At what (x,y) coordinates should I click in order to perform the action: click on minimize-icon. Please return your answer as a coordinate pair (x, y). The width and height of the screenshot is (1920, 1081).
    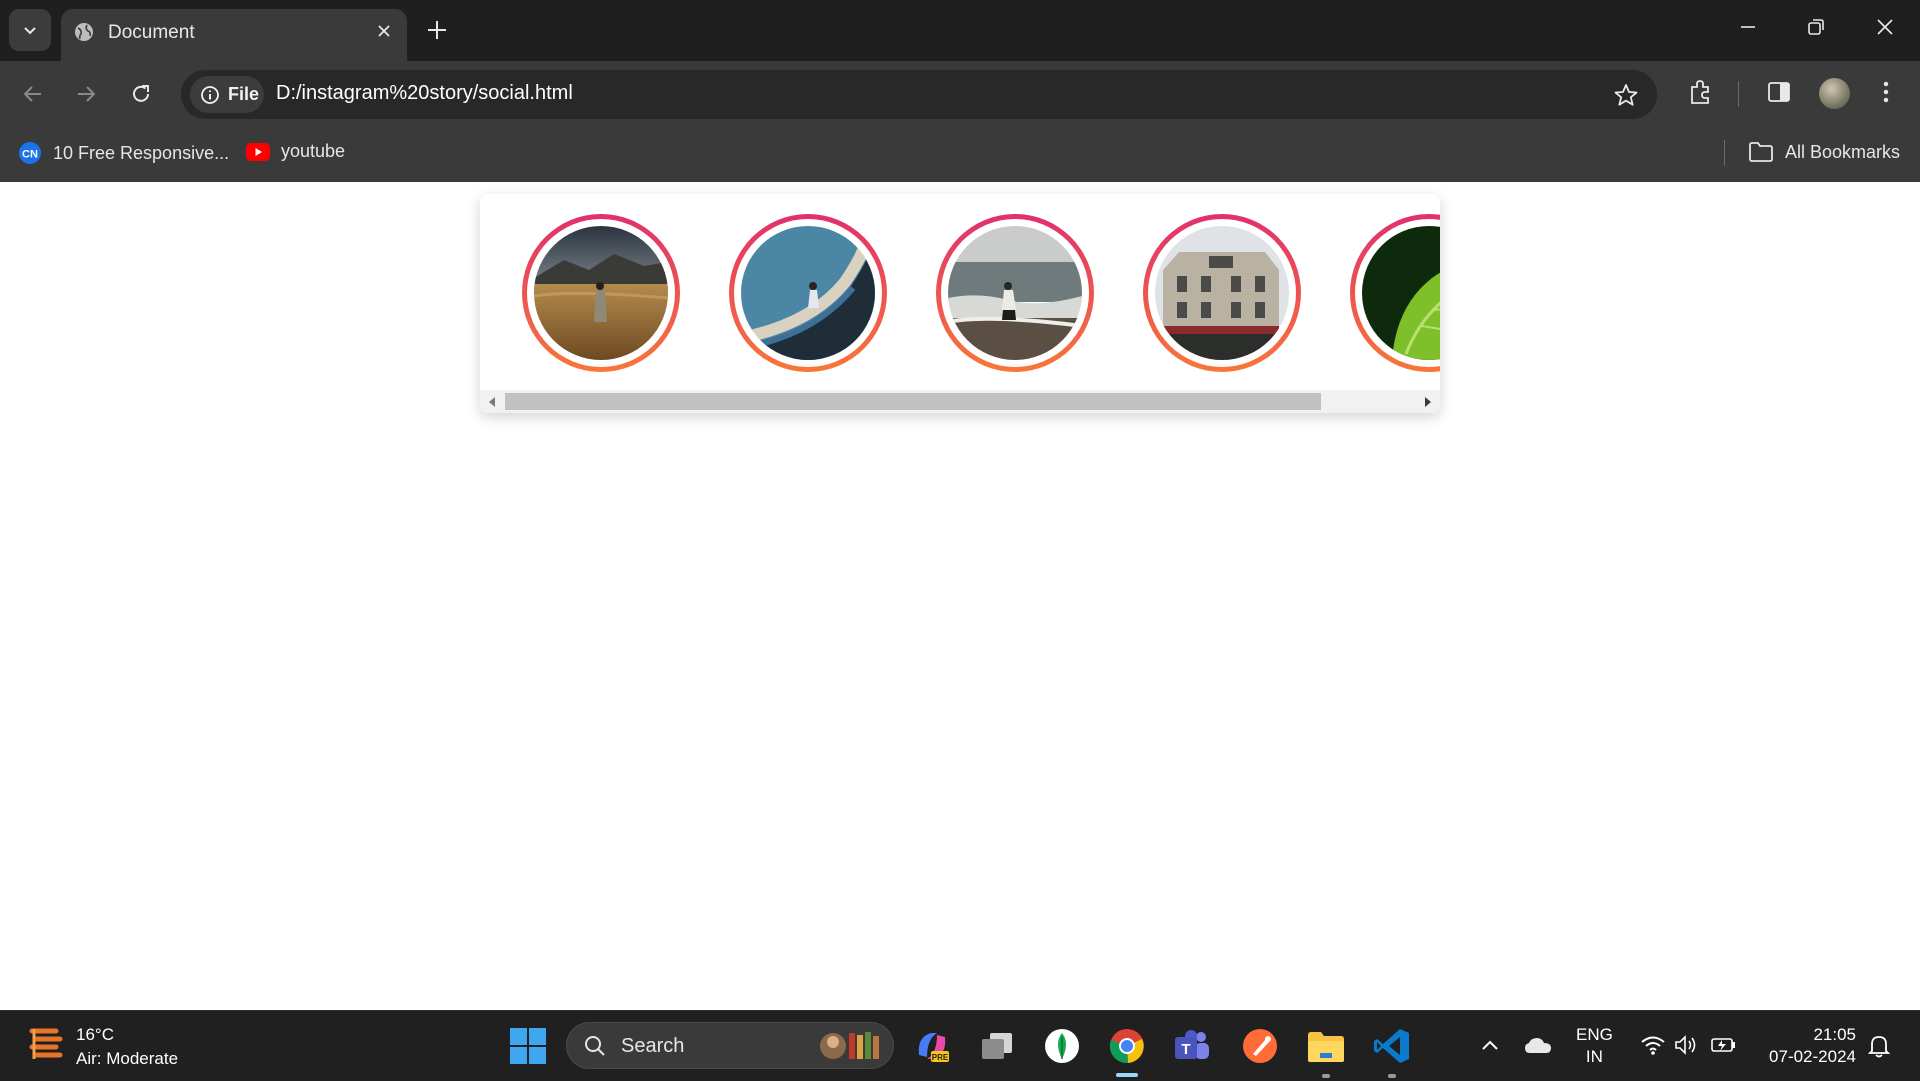
    Looking at the image, I should click on (1748, 27).